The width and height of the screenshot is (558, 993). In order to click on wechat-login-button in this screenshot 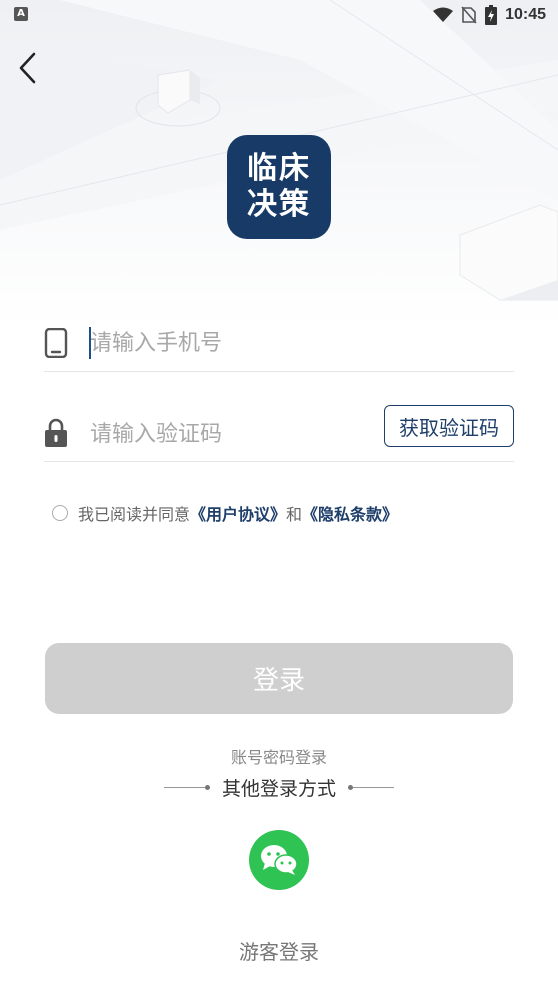, I will do `click(279, 860)`.